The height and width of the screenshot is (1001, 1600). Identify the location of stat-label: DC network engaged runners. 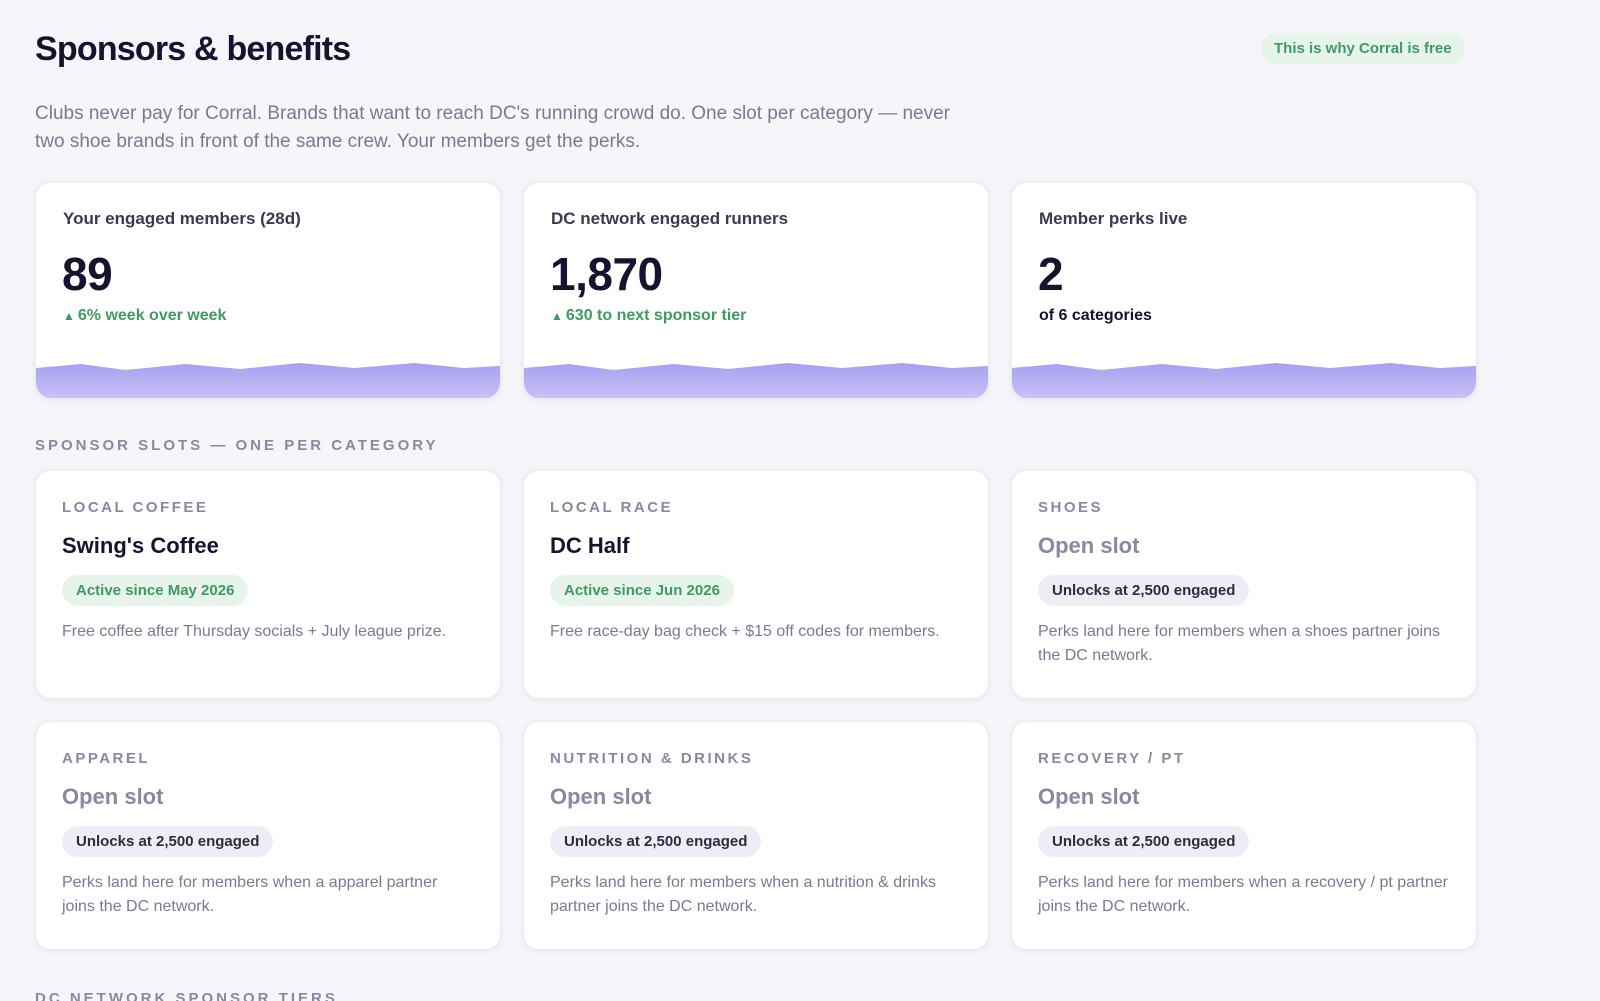
(670, 218).